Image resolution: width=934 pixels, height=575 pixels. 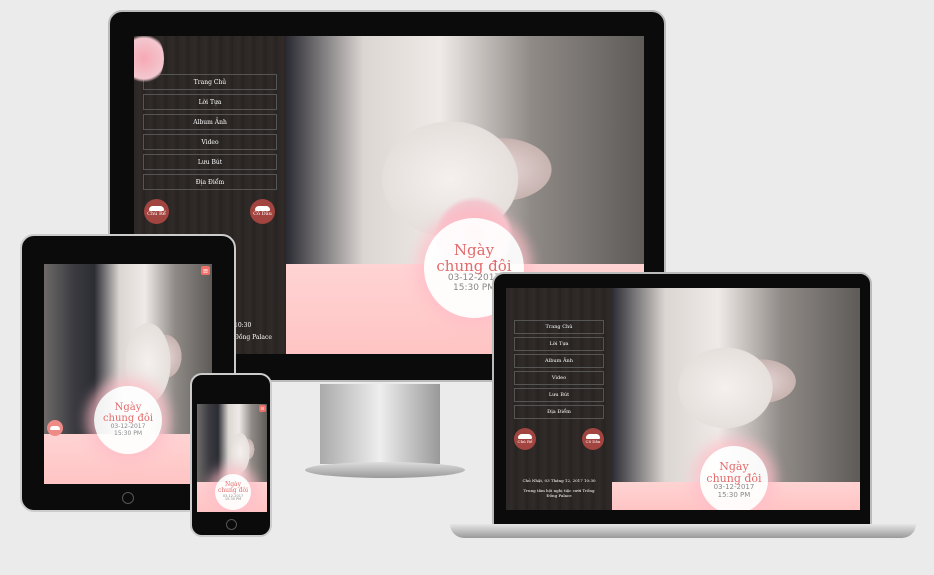 What do you see at coordinates (210, 182) in the screenshot?
I see `nav-location: Địa Điểm` at bounding box center [210, 182].